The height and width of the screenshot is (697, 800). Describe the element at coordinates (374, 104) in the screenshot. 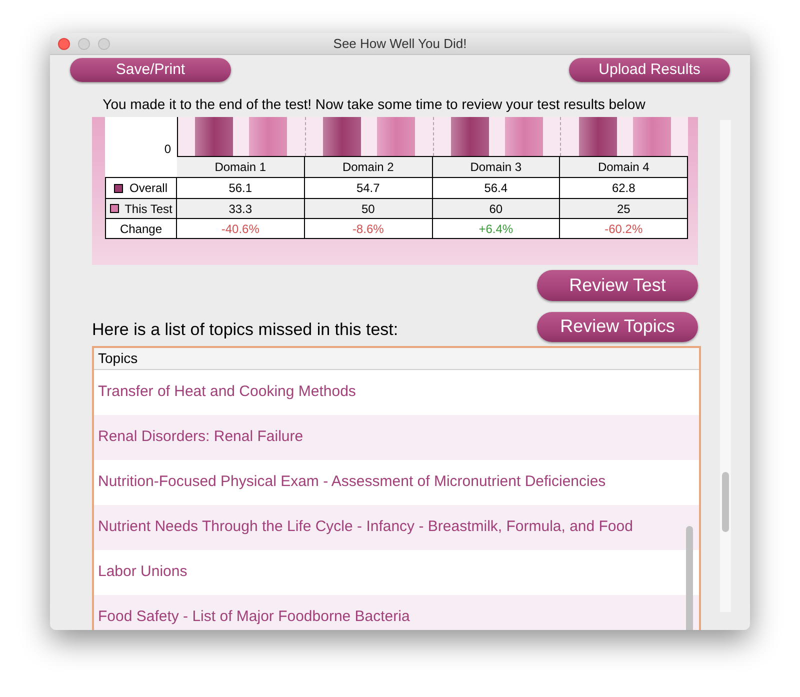

I see `completion-message: You made it to the end of the test! Now take some time to review your test results below` at that location.